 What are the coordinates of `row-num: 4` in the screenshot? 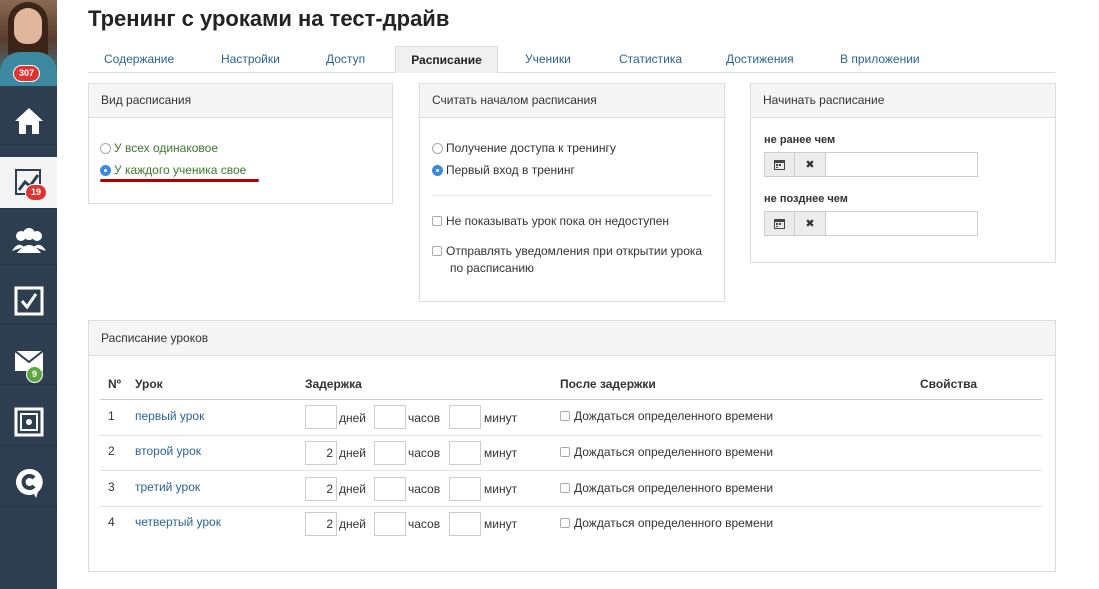 It's located at (111, 522).